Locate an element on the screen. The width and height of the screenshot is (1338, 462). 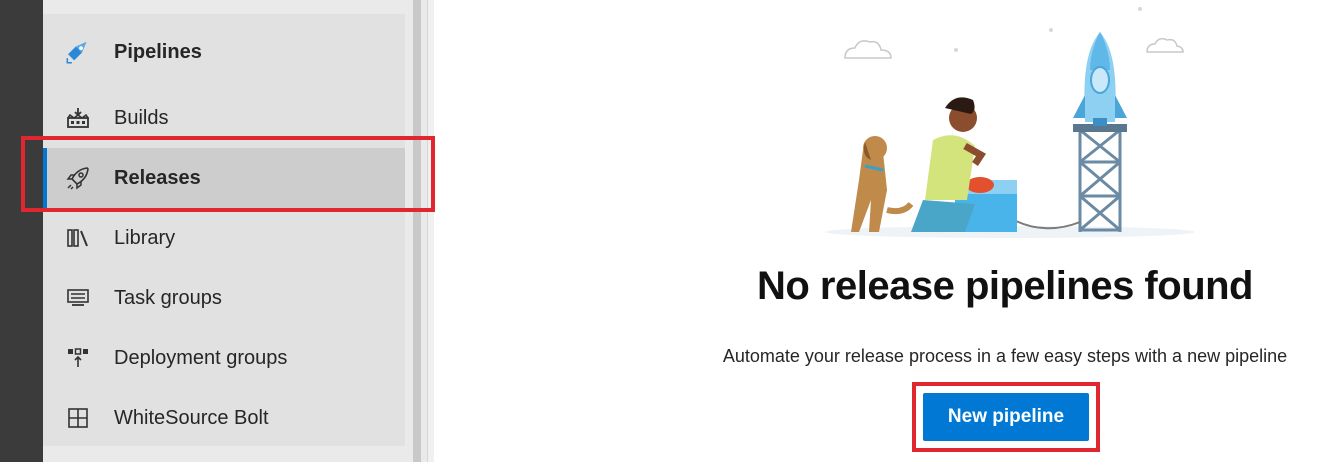
sidebar-item-library: Library is located at coordinates (224, 238).